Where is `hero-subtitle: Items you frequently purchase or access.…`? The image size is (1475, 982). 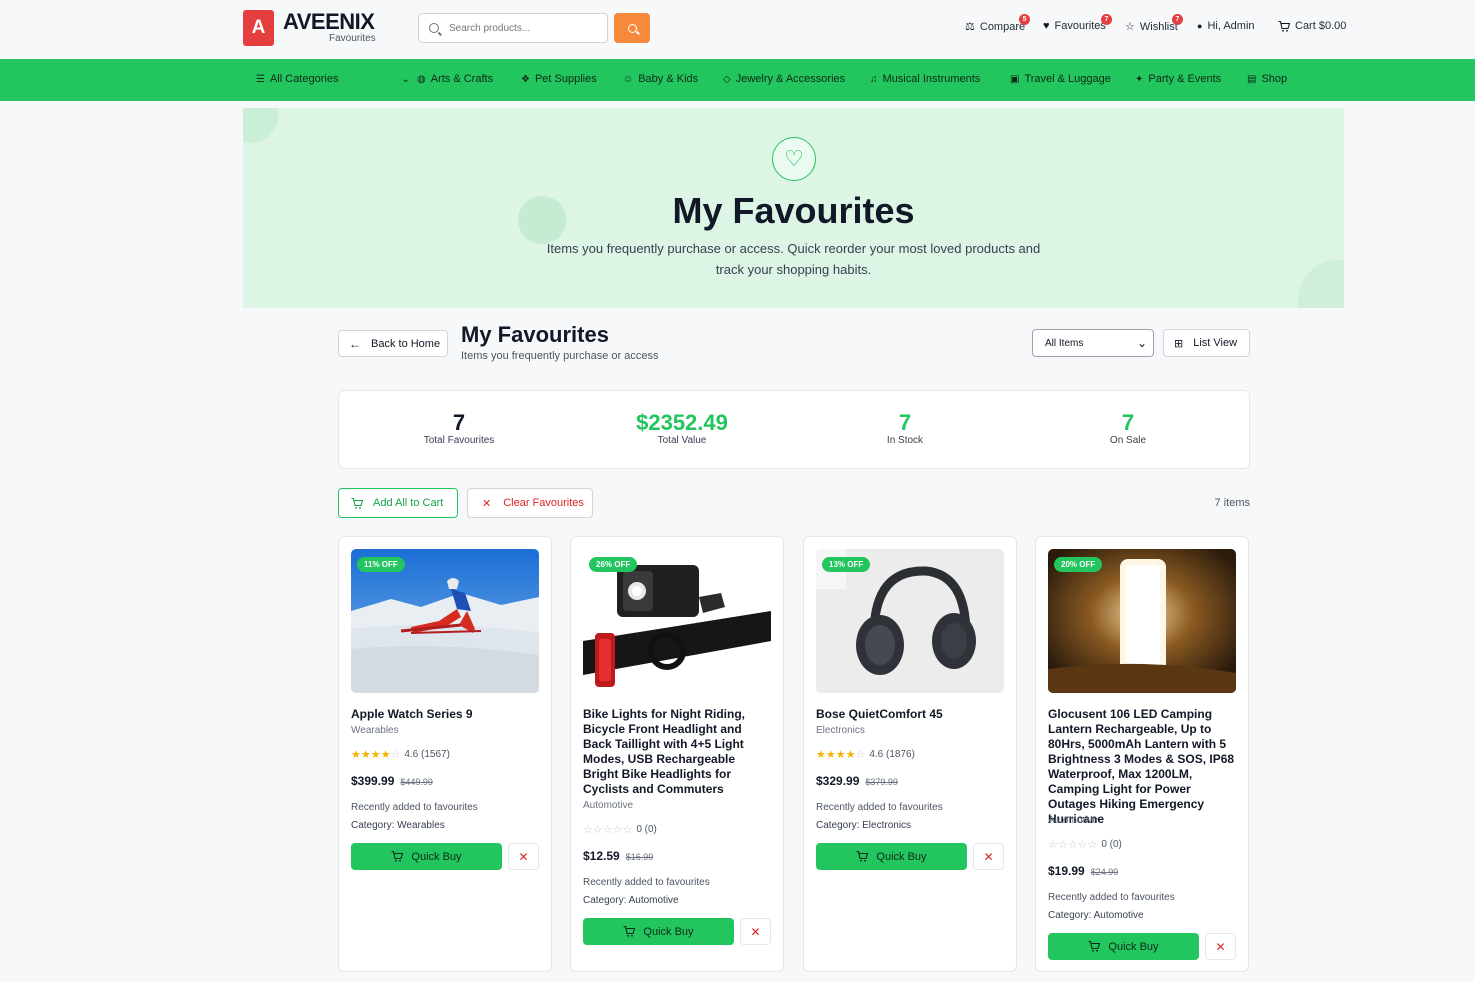 hero-subtitle: Items you frequently purchase or access.… is located at coordinates (793, 259).